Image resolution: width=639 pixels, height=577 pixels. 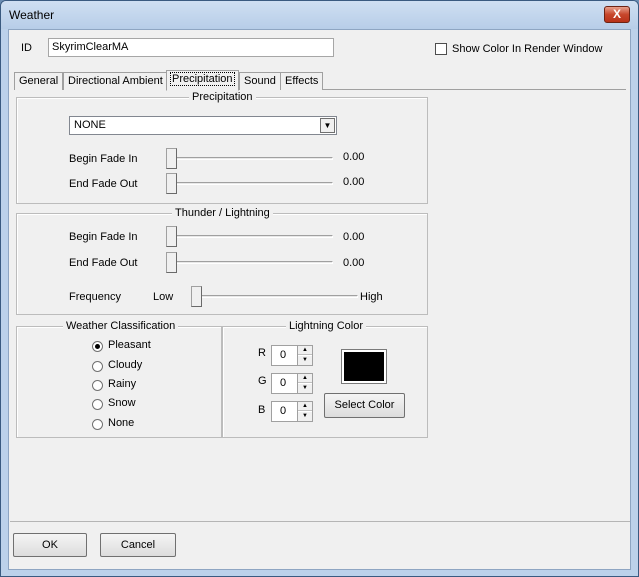 I want to click on window-title: Weather, so click(x=32, y=15).